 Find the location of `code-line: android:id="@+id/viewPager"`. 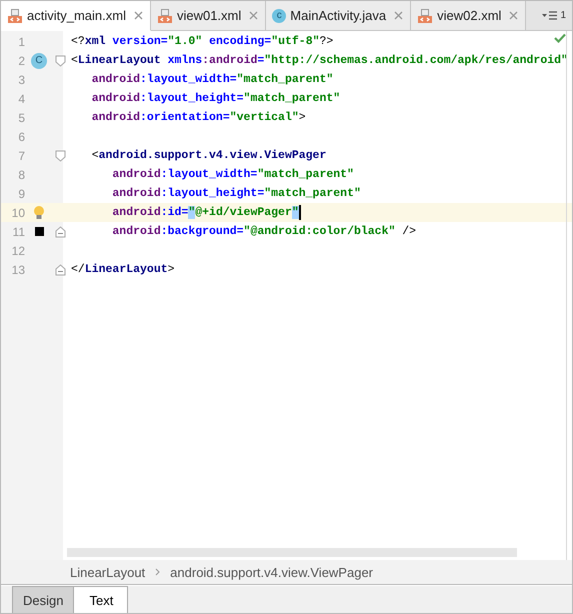

code-line: android:id="@+id/viewPager" is located at coordinates (205, 212).